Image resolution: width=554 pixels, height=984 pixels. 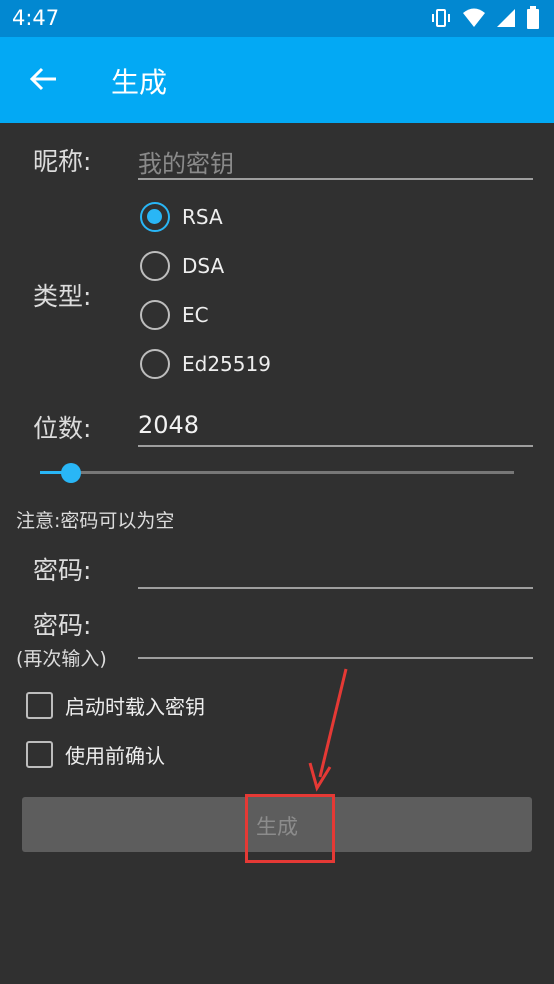 I want to click on checkbox-label: 使用前确认, so click(x=115, y=756).